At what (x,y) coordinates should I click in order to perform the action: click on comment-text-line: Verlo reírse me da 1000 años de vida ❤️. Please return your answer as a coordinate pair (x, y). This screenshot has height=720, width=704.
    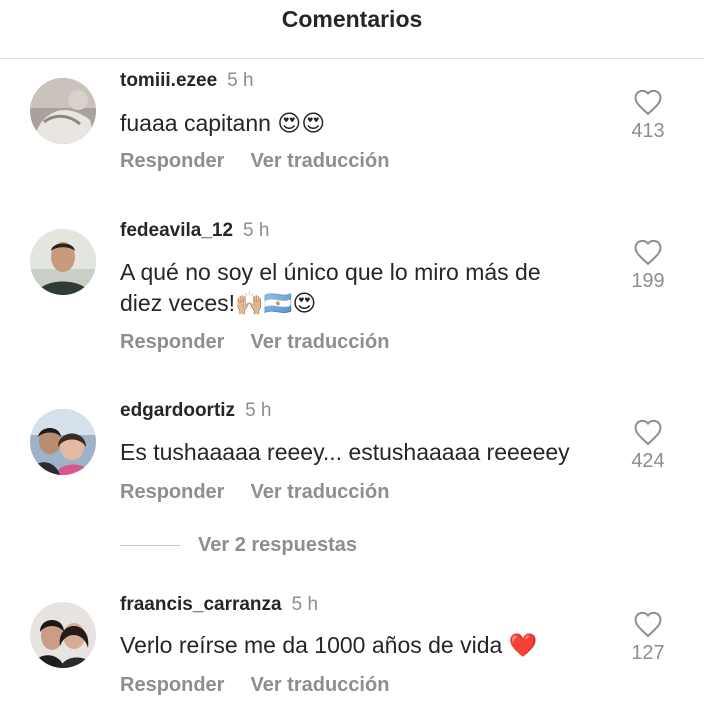
    Looking at the image, I should click on (329, 645).